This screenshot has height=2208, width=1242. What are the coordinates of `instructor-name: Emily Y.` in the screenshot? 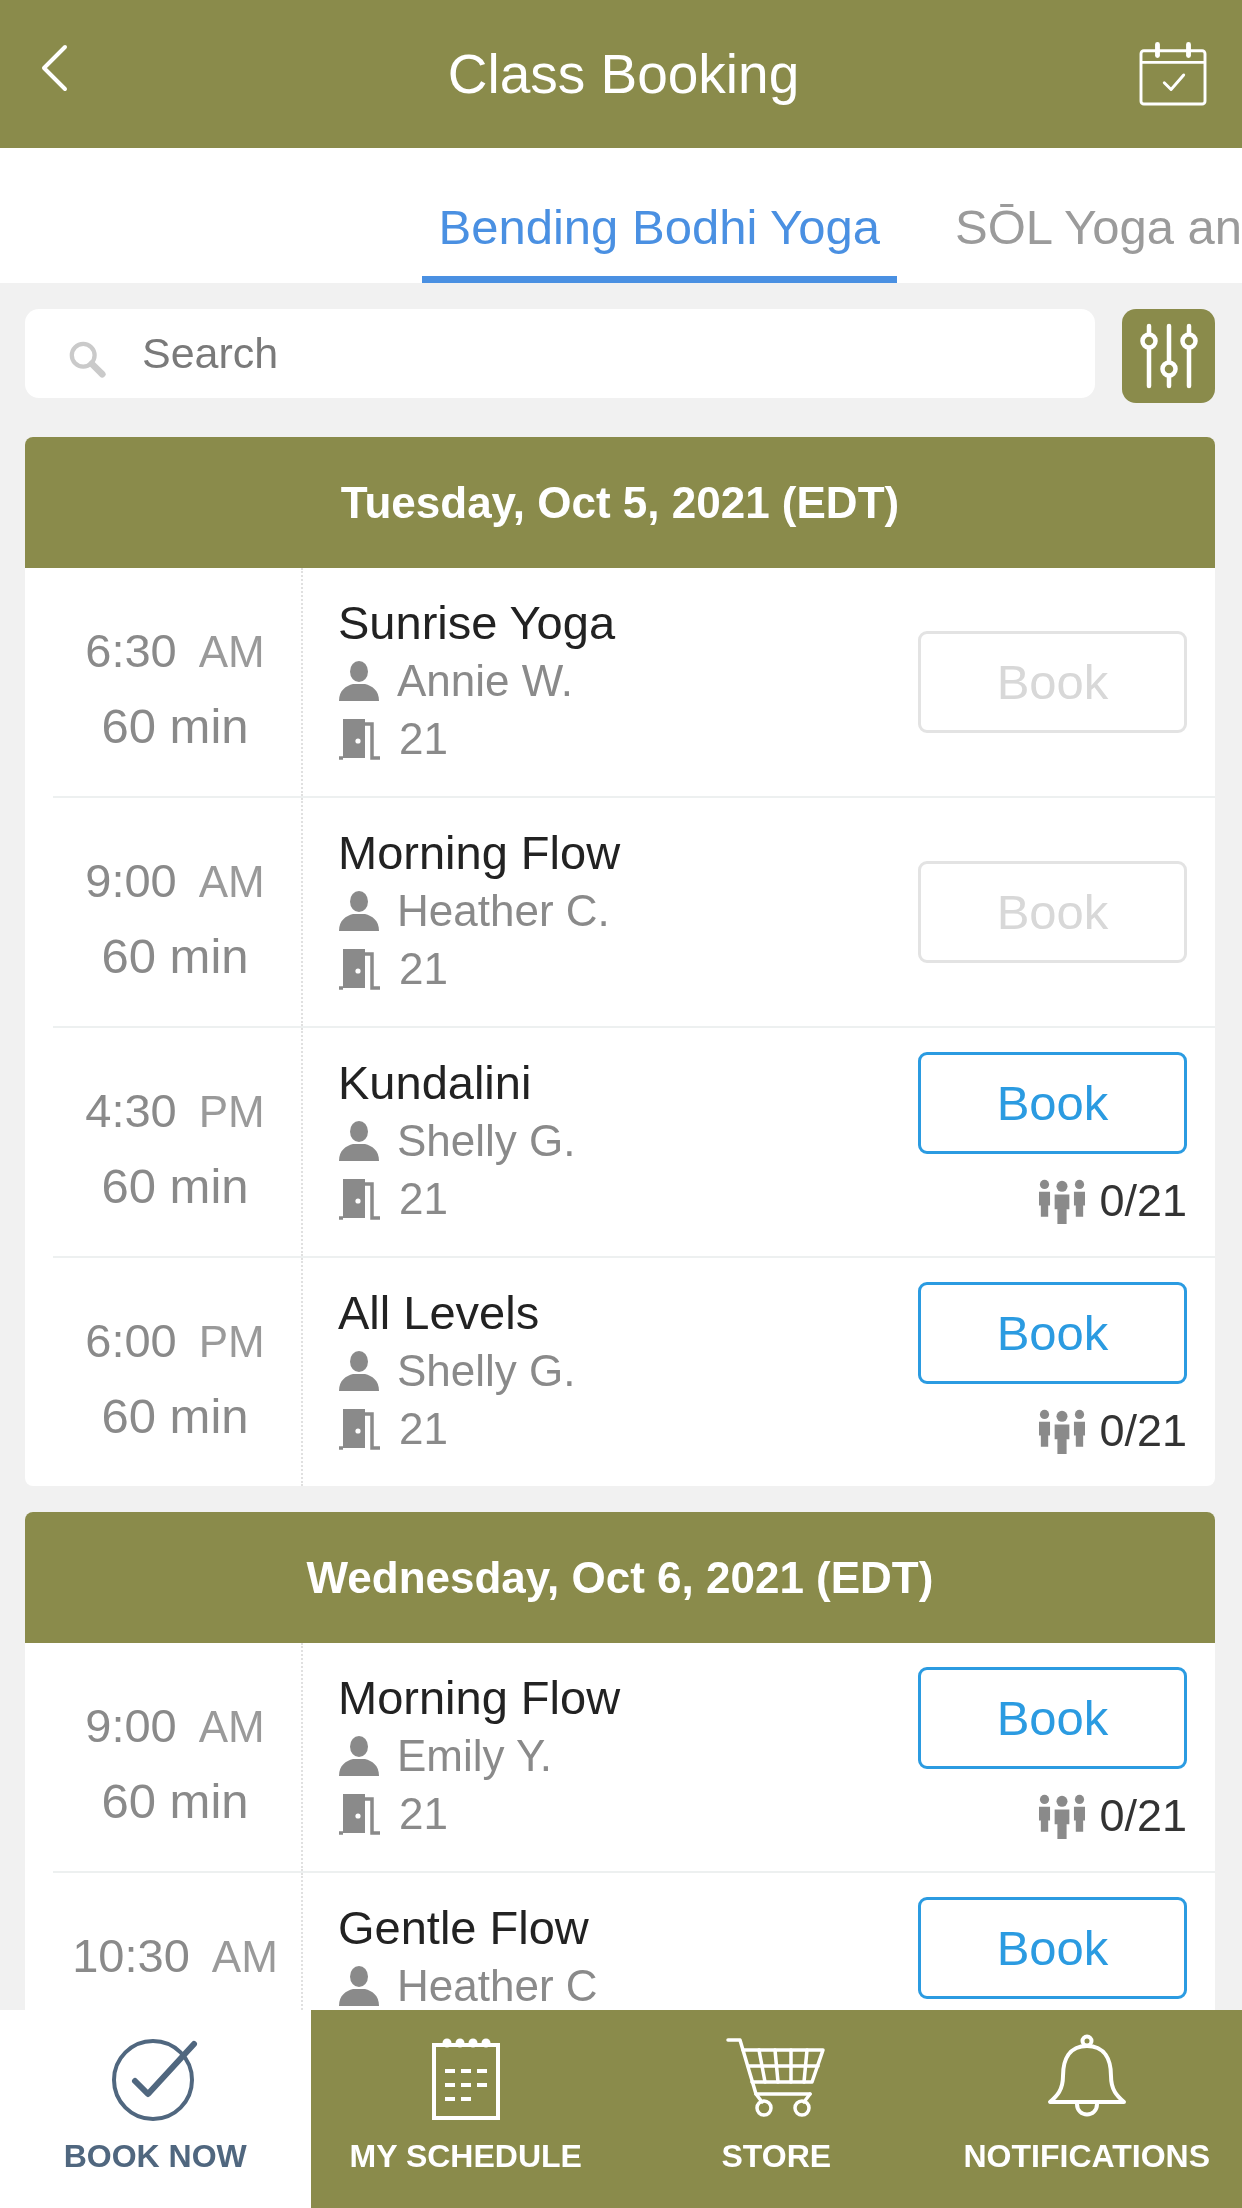 It's located at (474, 1756).